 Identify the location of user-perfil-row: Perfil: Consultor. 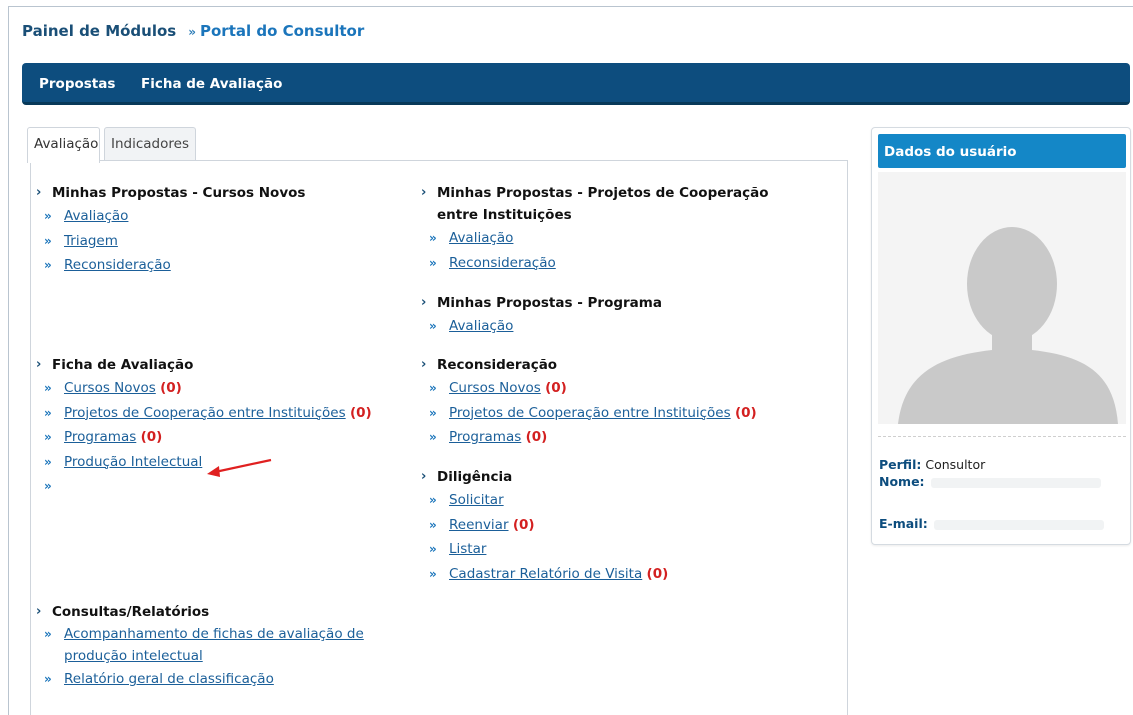
(932, 464).